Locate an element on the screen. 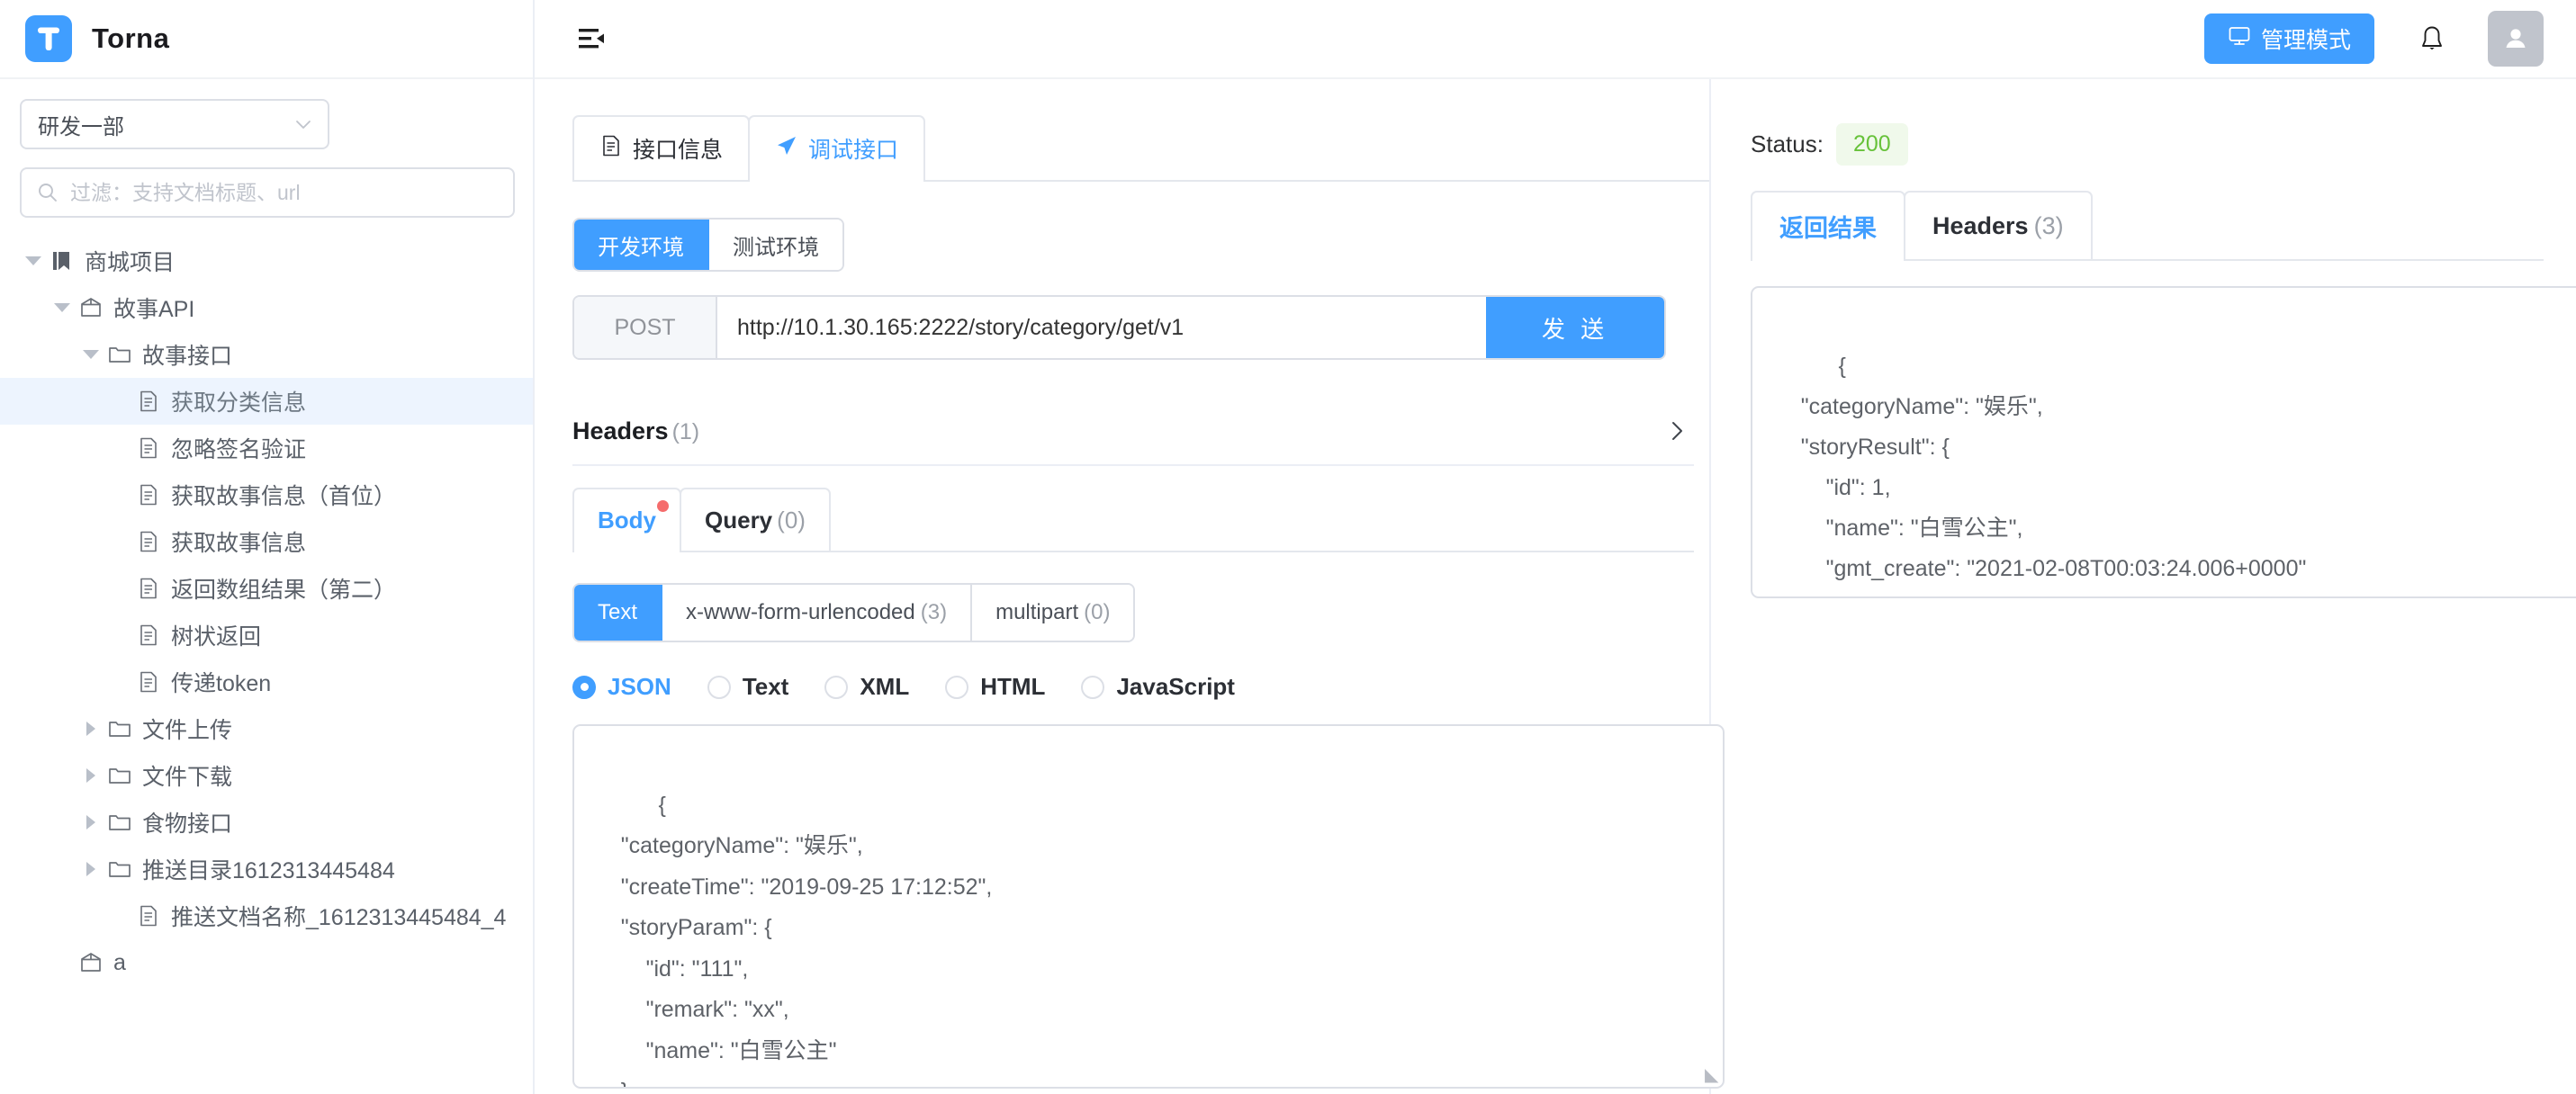 This screenshot has height=1094, width=2576. tree-node-label: 传递token is located at coordinates (221, 683).